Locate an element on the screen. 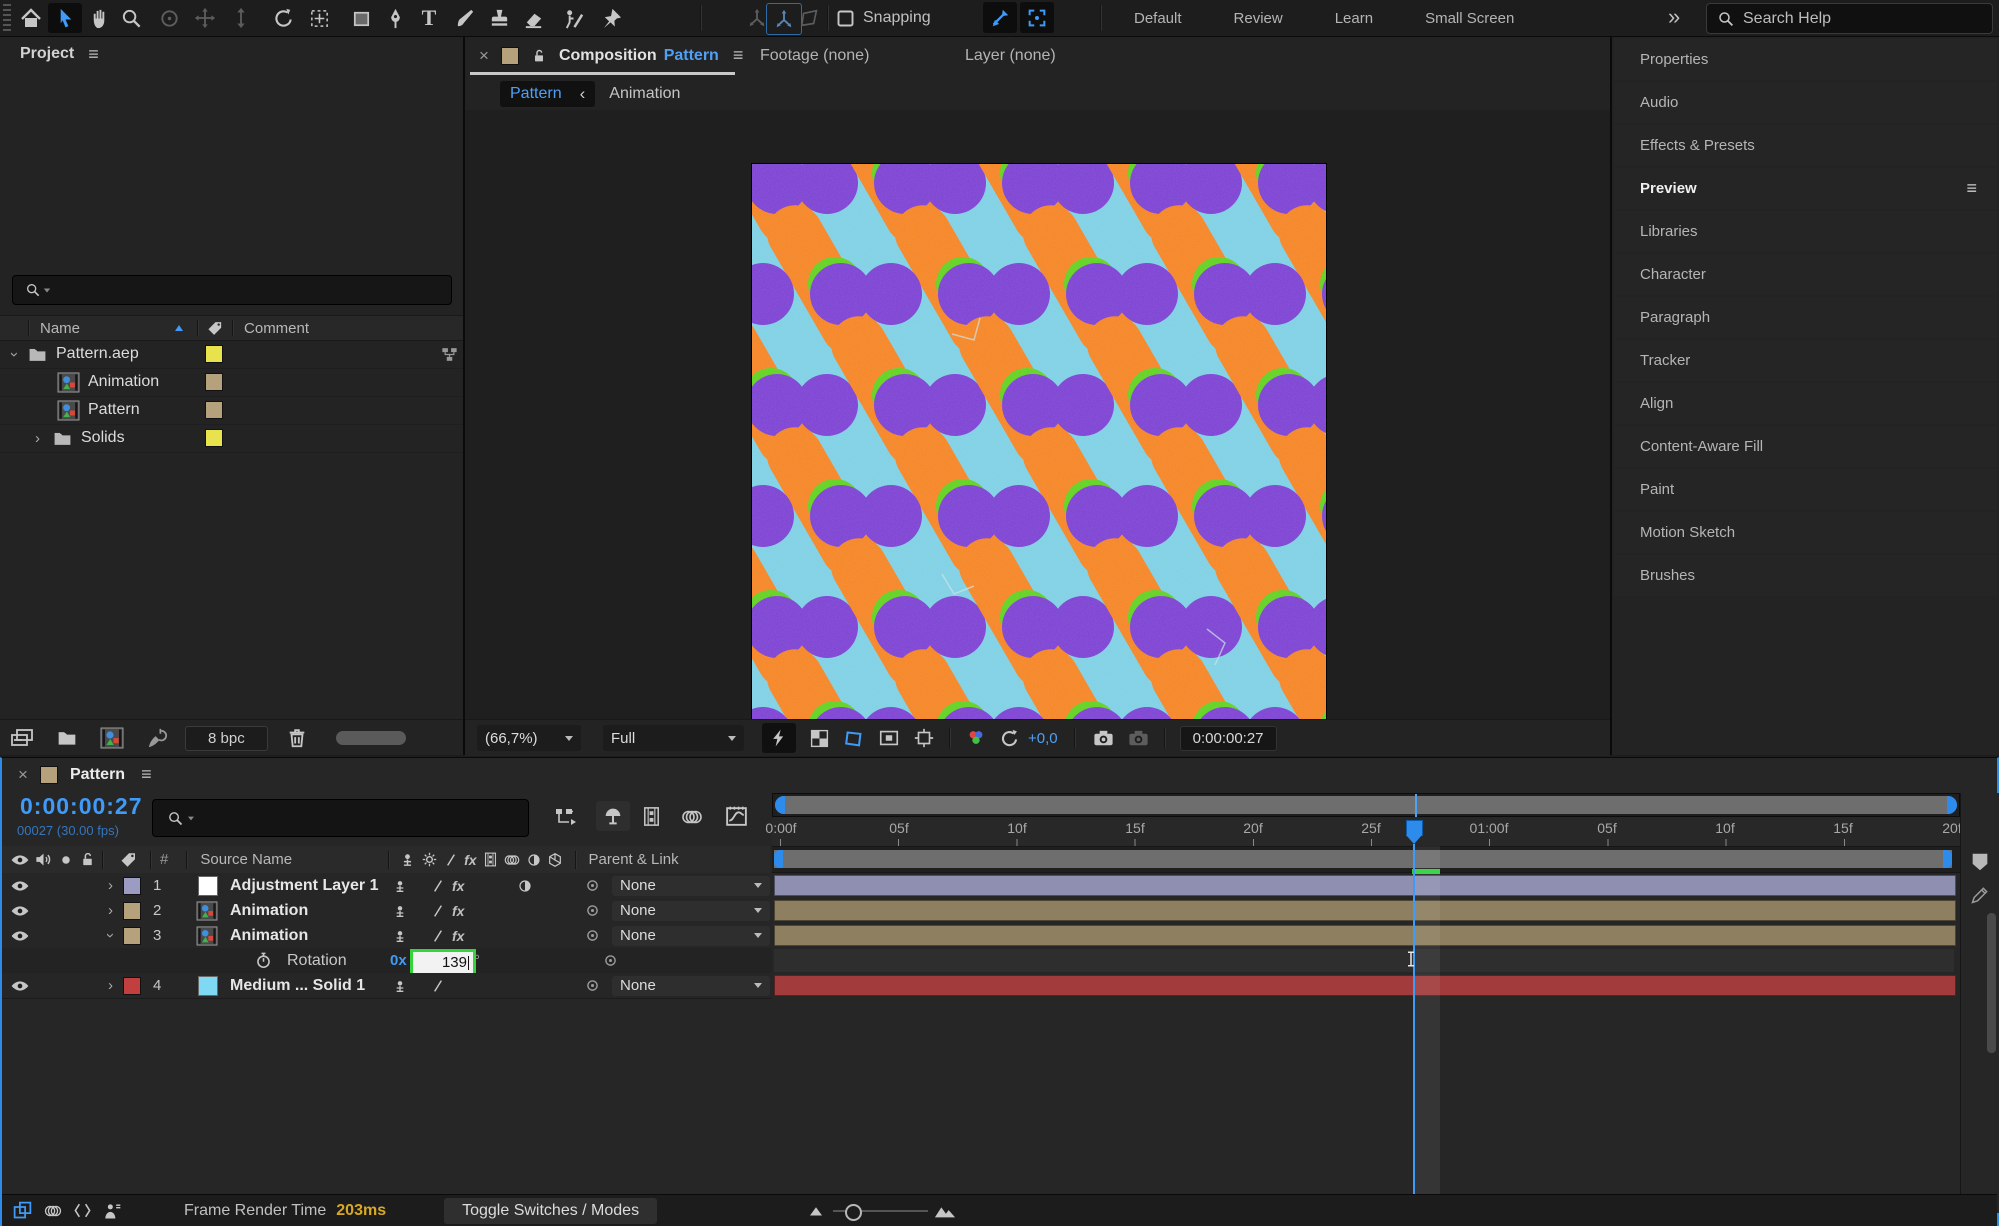  type-tool: T is located at coordinates (429, 18).